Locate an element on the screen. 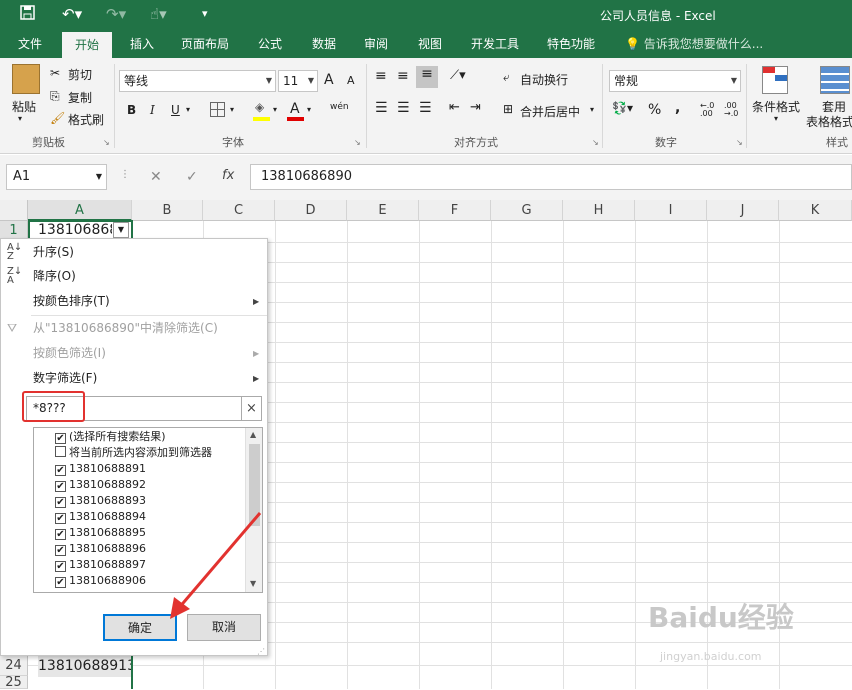 Image resolution: width=852 pixels, height=690 pixels. format-painter-button: 格式刷 is located at coordinates (86, 119).